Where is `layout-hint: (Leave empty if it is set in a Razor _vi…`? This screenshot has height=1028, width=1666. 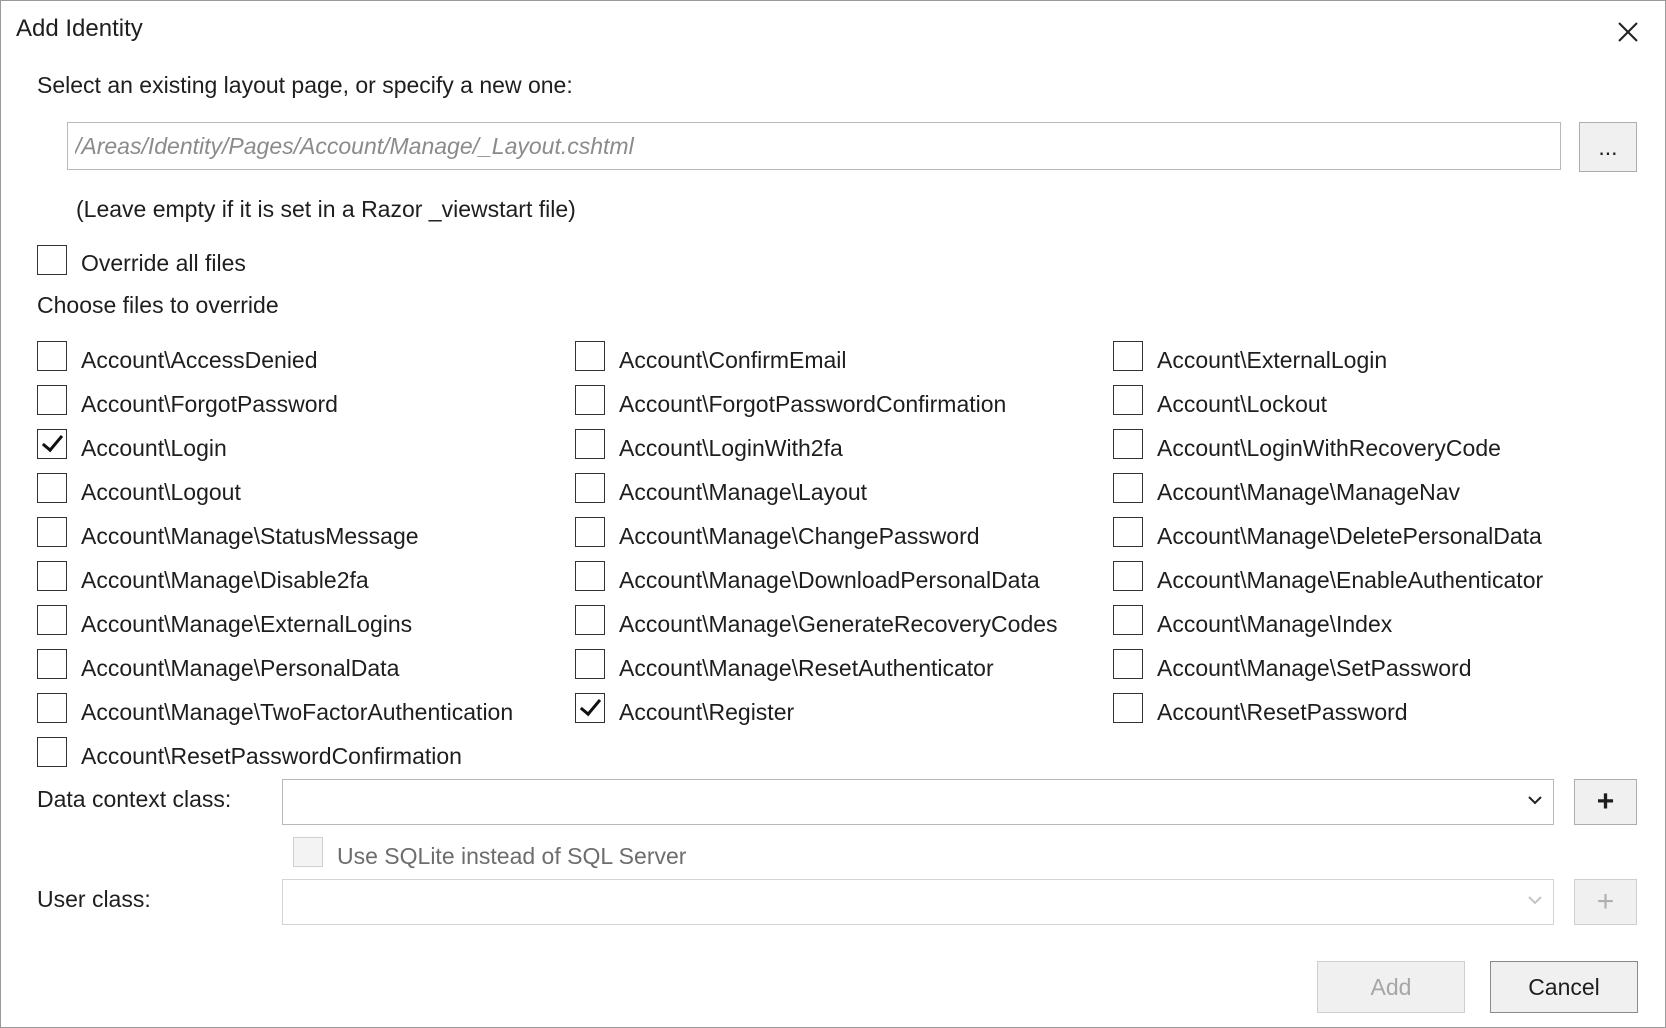
layout-hint: (Leave empty if it is set in a Razor _vi… is located at coordinates (326, 209).